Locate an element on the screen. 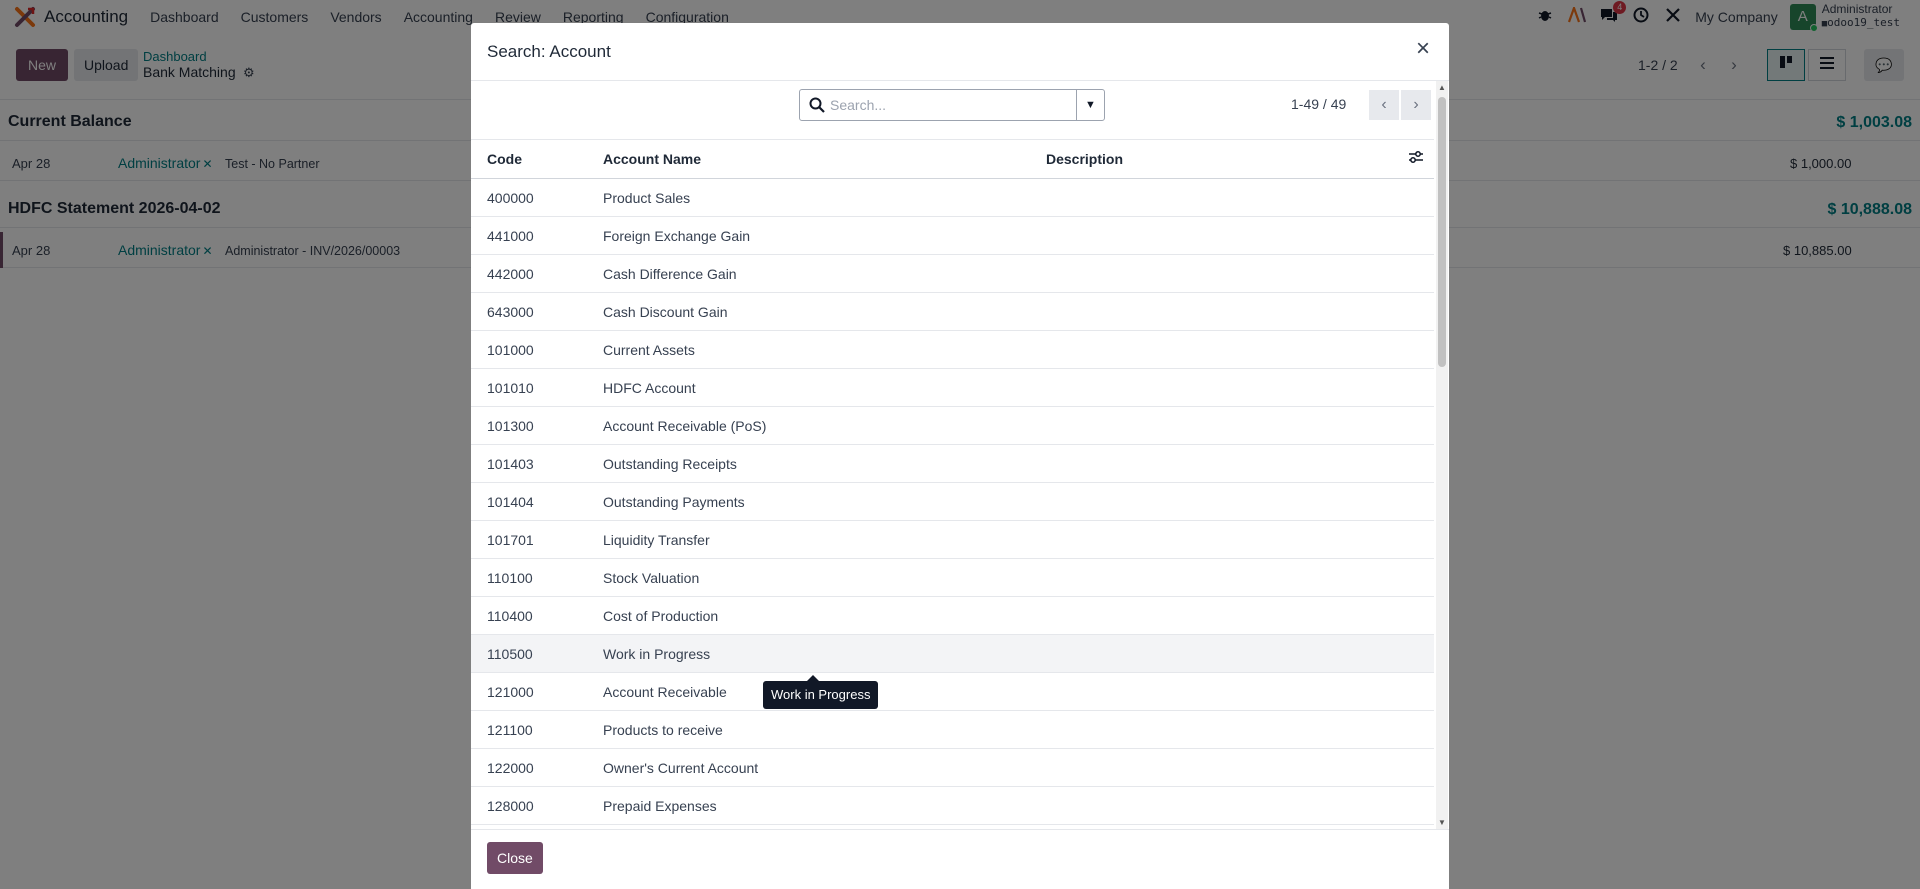  cell-account-name: Cash Difference Gain is located at coordinates (670, 274).